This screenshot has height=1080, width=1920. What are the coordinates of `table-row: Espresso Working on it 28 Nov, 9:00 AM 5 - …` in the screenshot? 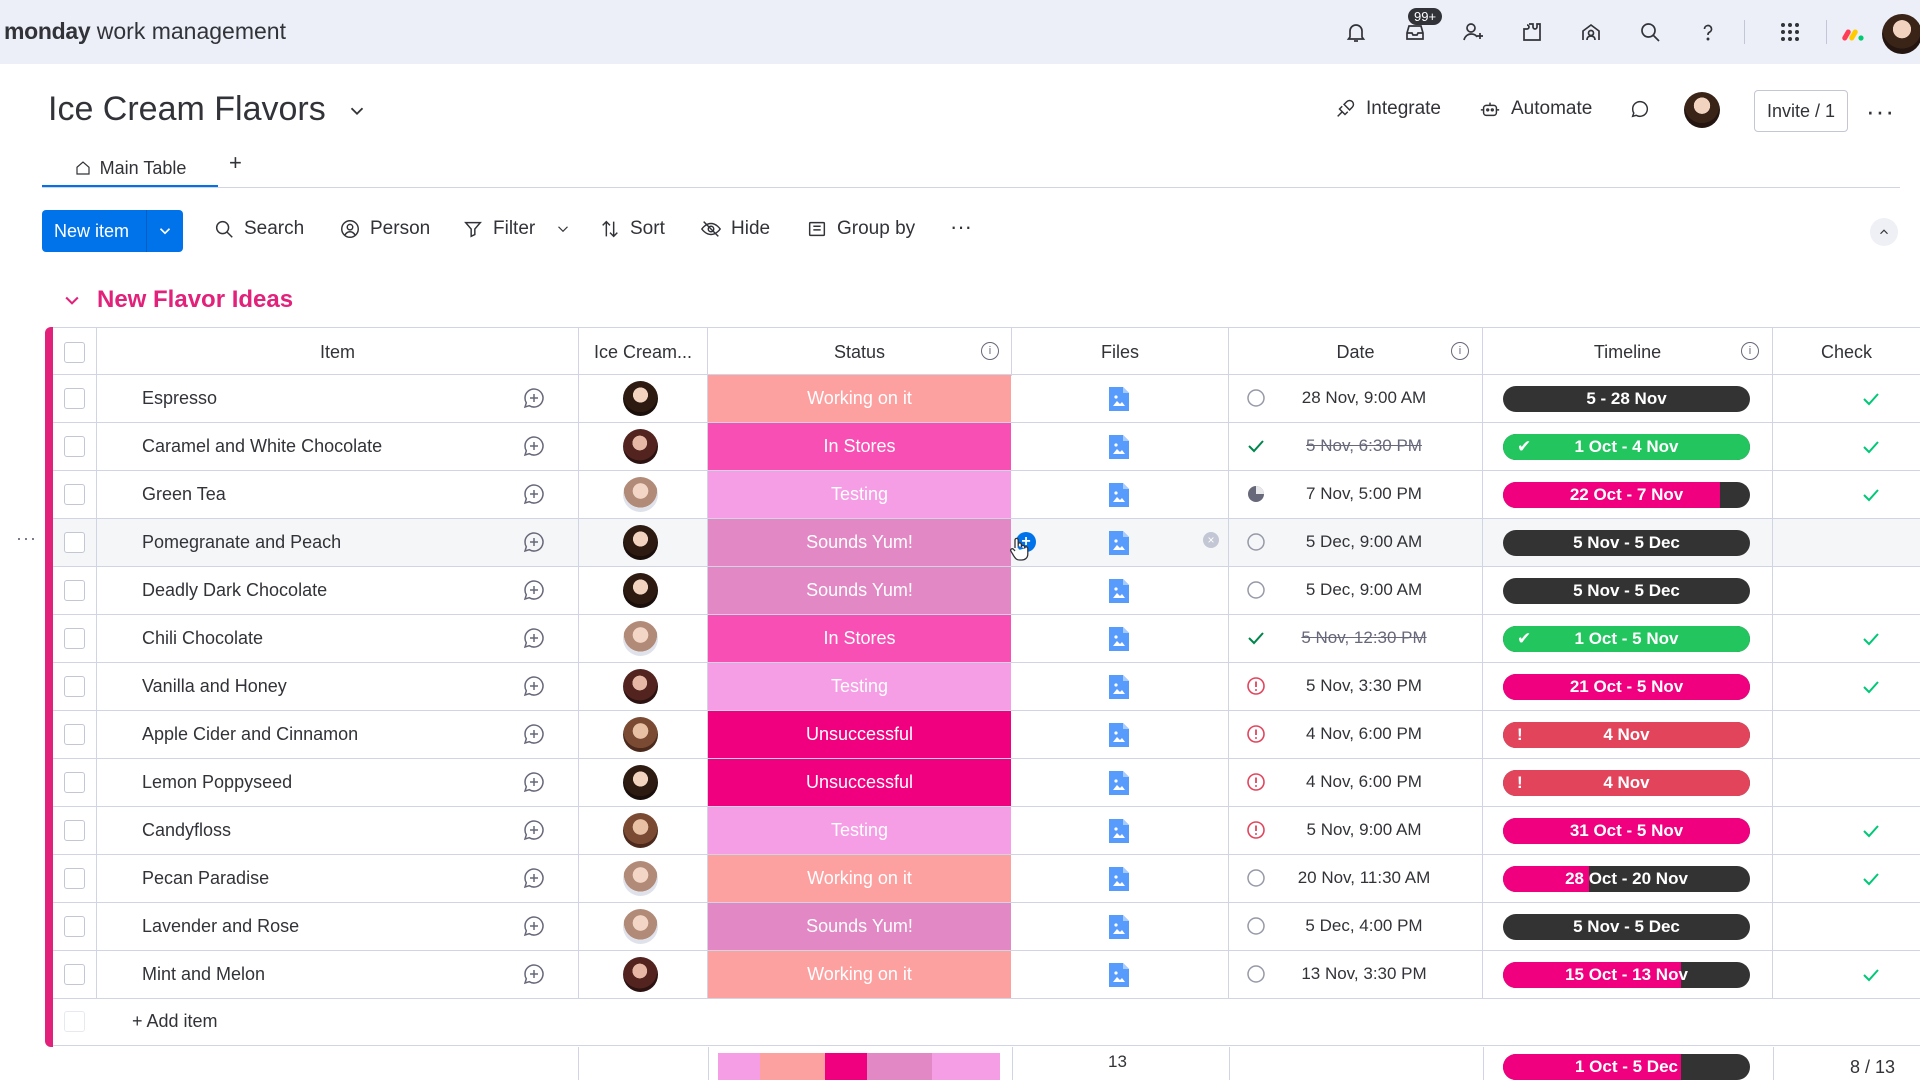 It's located at (986, 399).